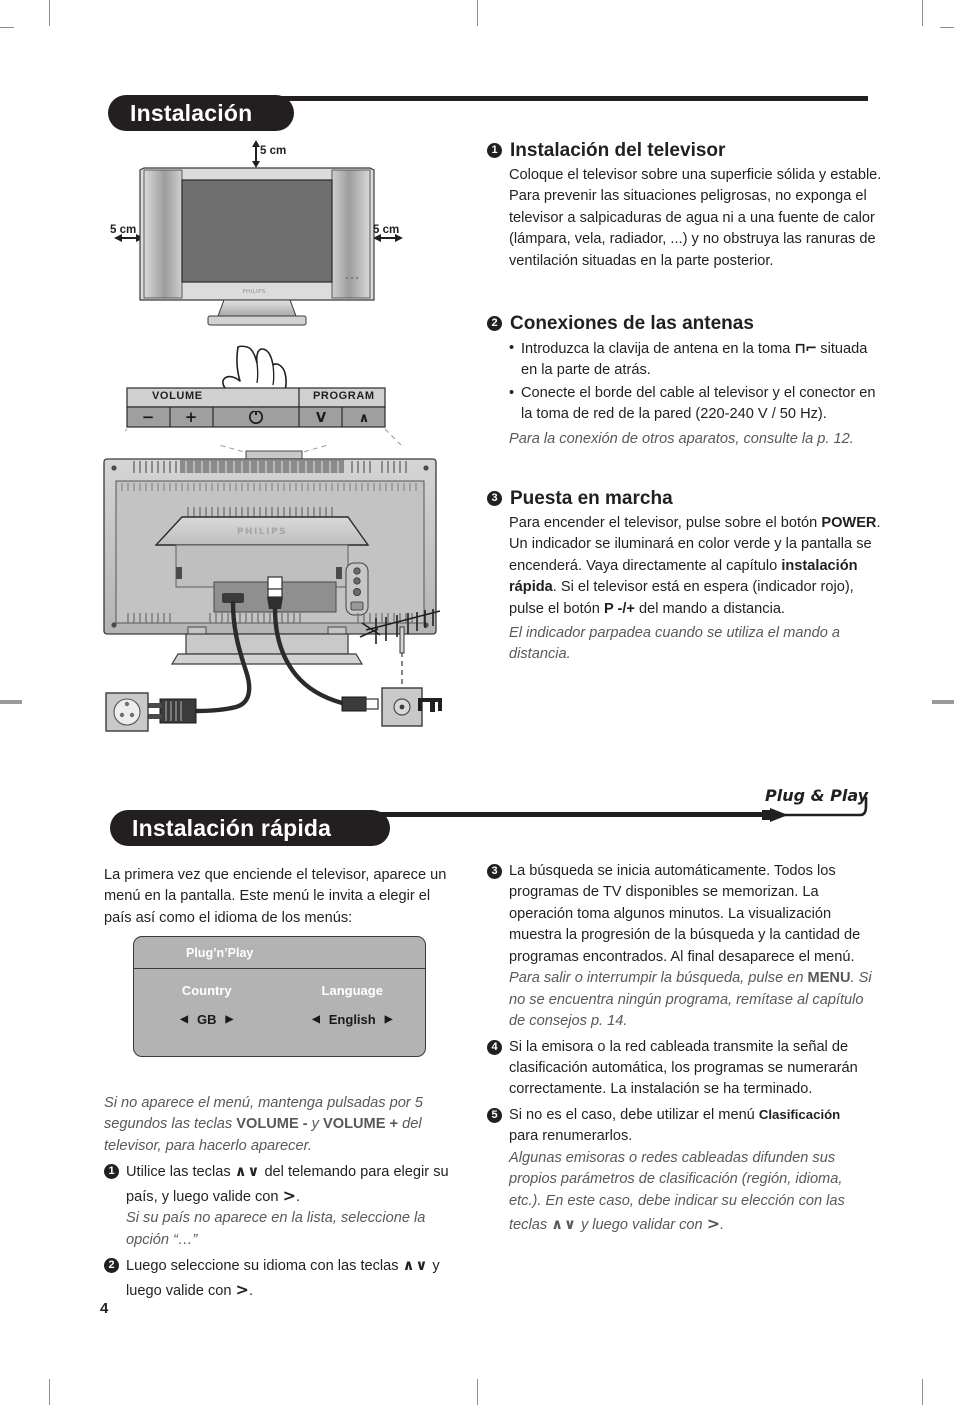 This screenshot has height=1405, width=954. I want to click on osd-language-column: Language ◀ English ▶, so click(353, 1005).